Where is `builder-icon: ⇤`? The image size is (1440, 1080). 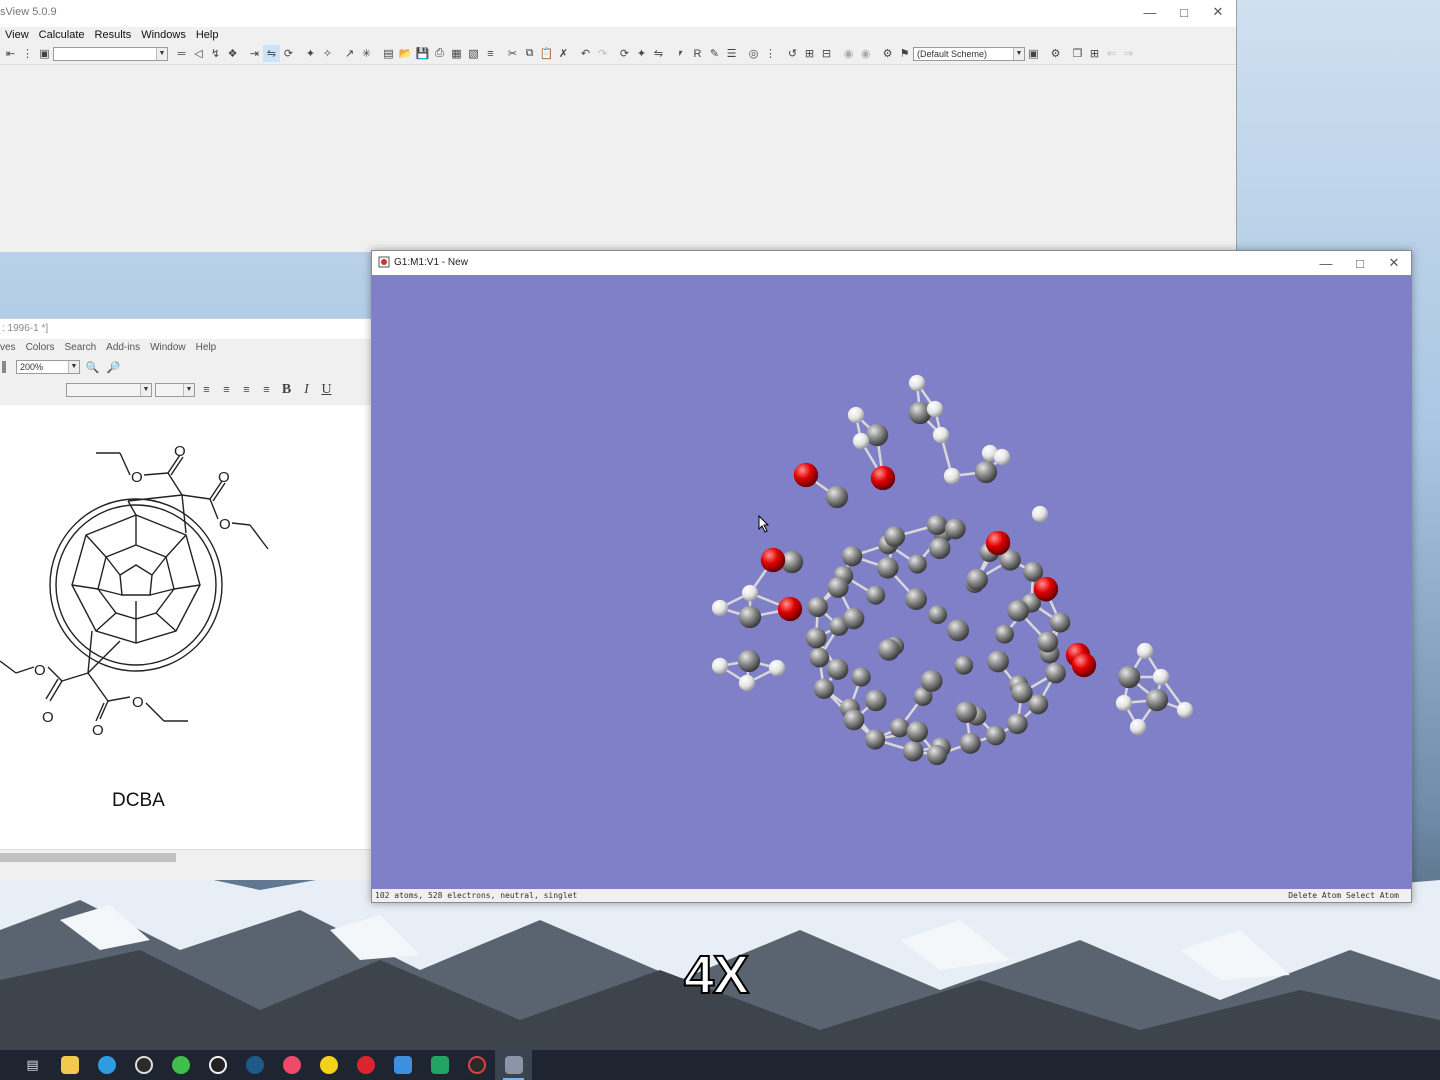 builder-icon: ⇤ is located at coordinates (10, 53).